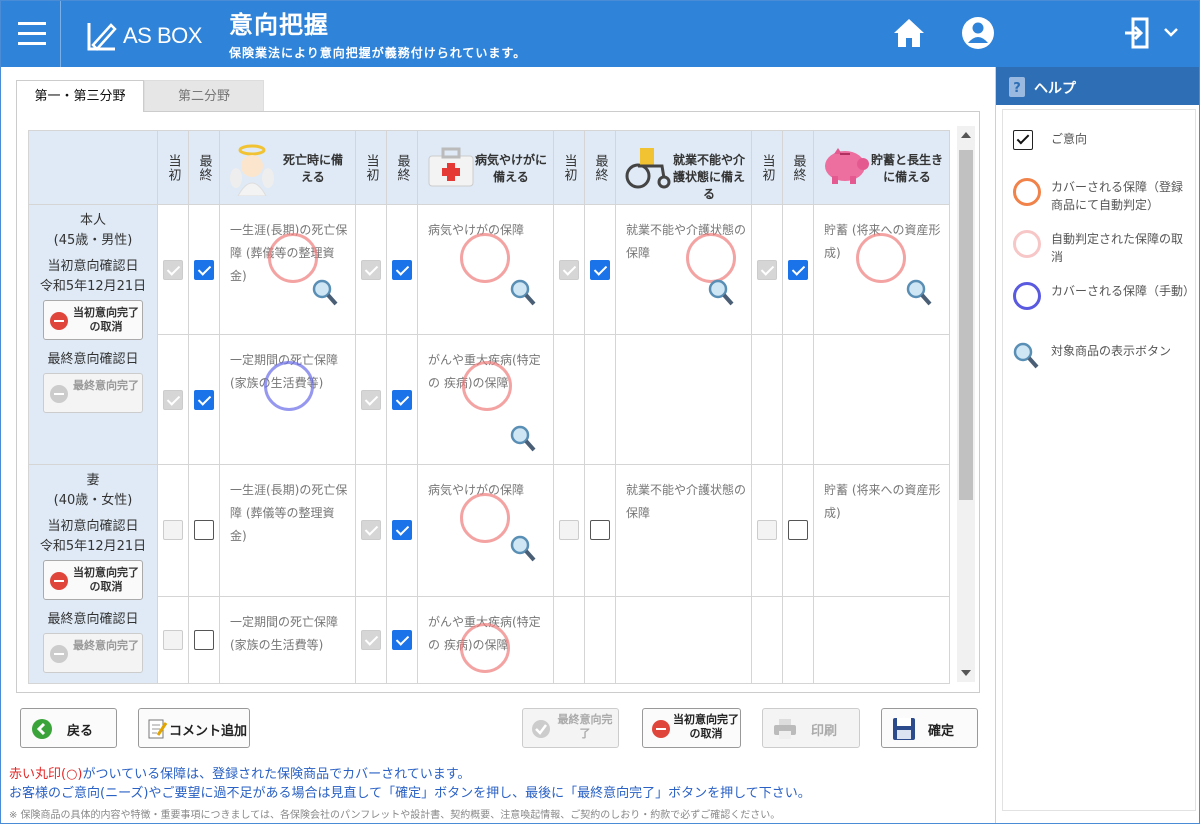 The image size is (1200, 824). What do you see at coordinates (157, 729) in the screenshot?
I see `note-edit-icon` at bounding box center [157, 729].